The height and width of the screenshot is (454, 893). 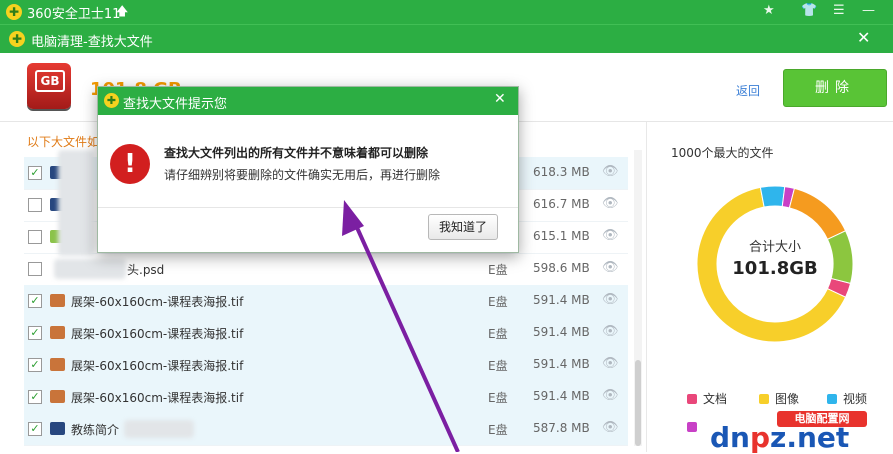 I want to click on site-watermark: 电脑配置网 dnpz.net, so click(x=796, y=432).